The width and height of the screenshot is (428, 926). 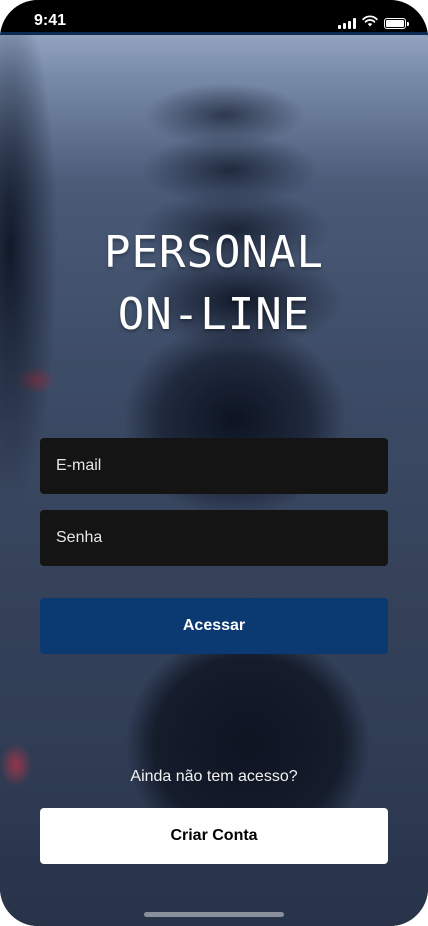 What do you see at coordinates (370, 23) in the screenshot?
I see `wifi-icon` at bounding box center [370, 23].